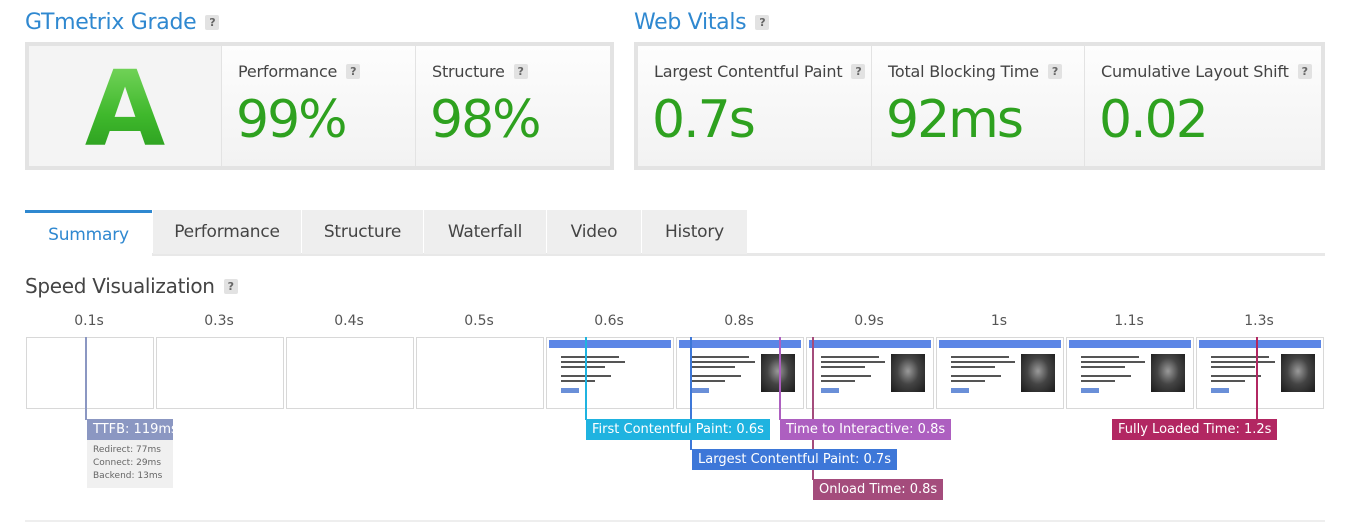 This screenshot has width=1345, height=526. What do you see at coordinates (349, 321) in the screenshot?
I see `timeline-tick: 0.4s` at bounding box center [349, 321].